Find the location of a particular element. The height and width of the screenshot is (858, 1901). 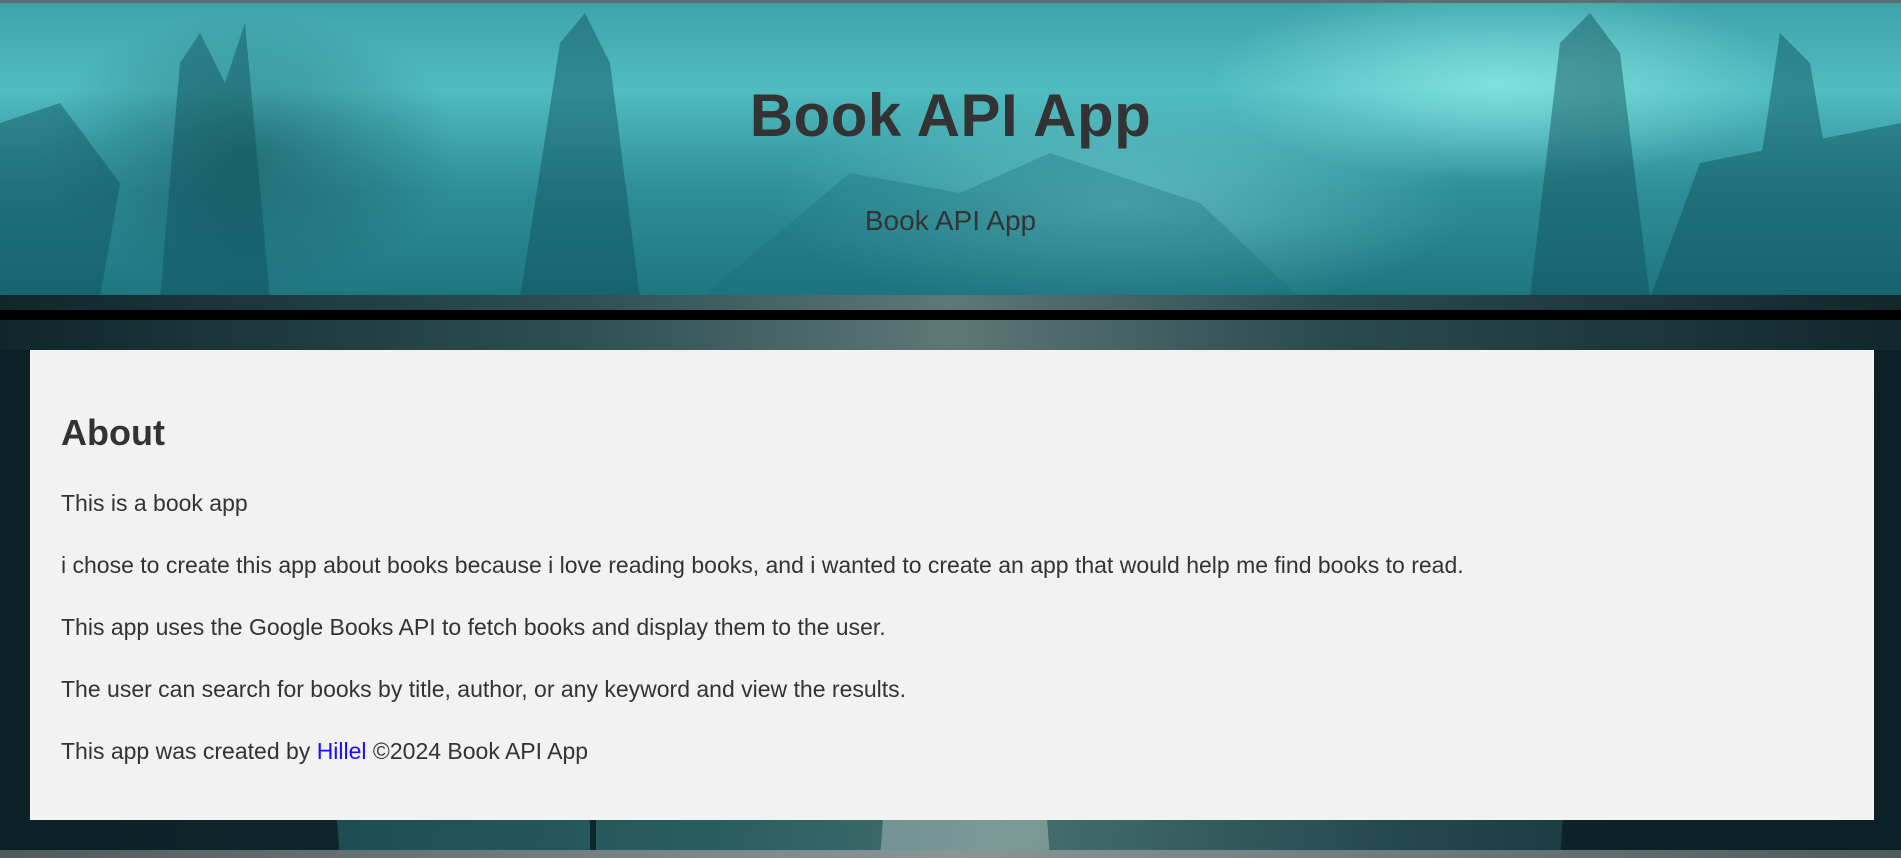

header-divider is located at coordinates (950, 315).